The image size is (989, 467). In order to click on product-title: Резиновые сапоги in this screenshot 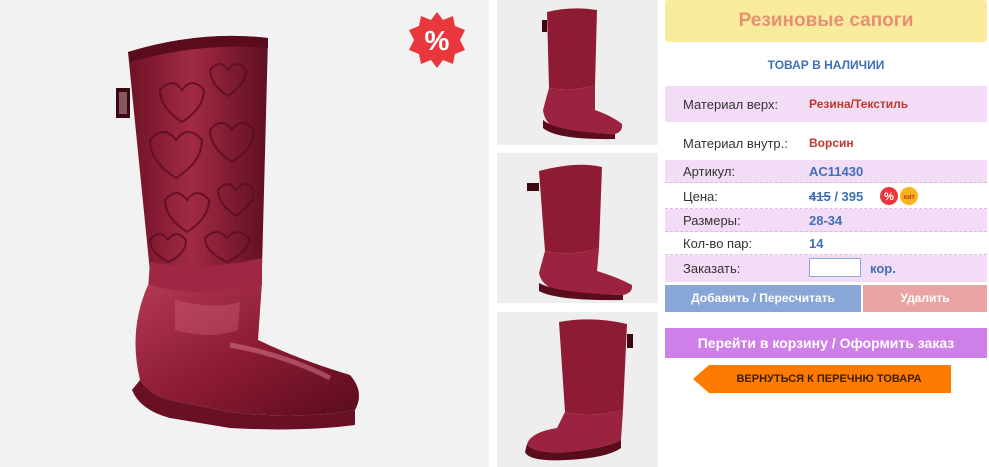, I will do `click(826, 20)`.